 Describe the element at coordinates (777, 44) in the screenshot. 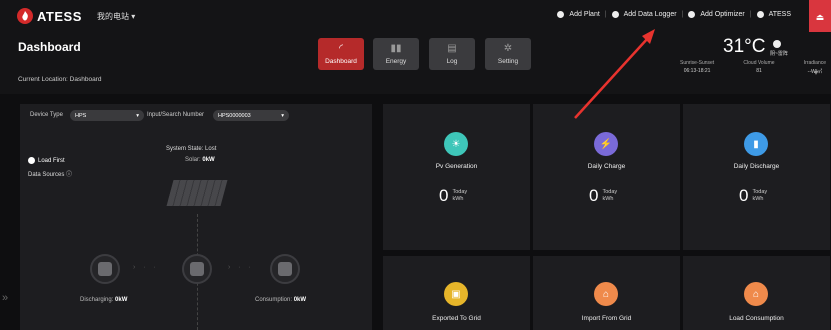

I see `cloud-sun-icon` at that location.